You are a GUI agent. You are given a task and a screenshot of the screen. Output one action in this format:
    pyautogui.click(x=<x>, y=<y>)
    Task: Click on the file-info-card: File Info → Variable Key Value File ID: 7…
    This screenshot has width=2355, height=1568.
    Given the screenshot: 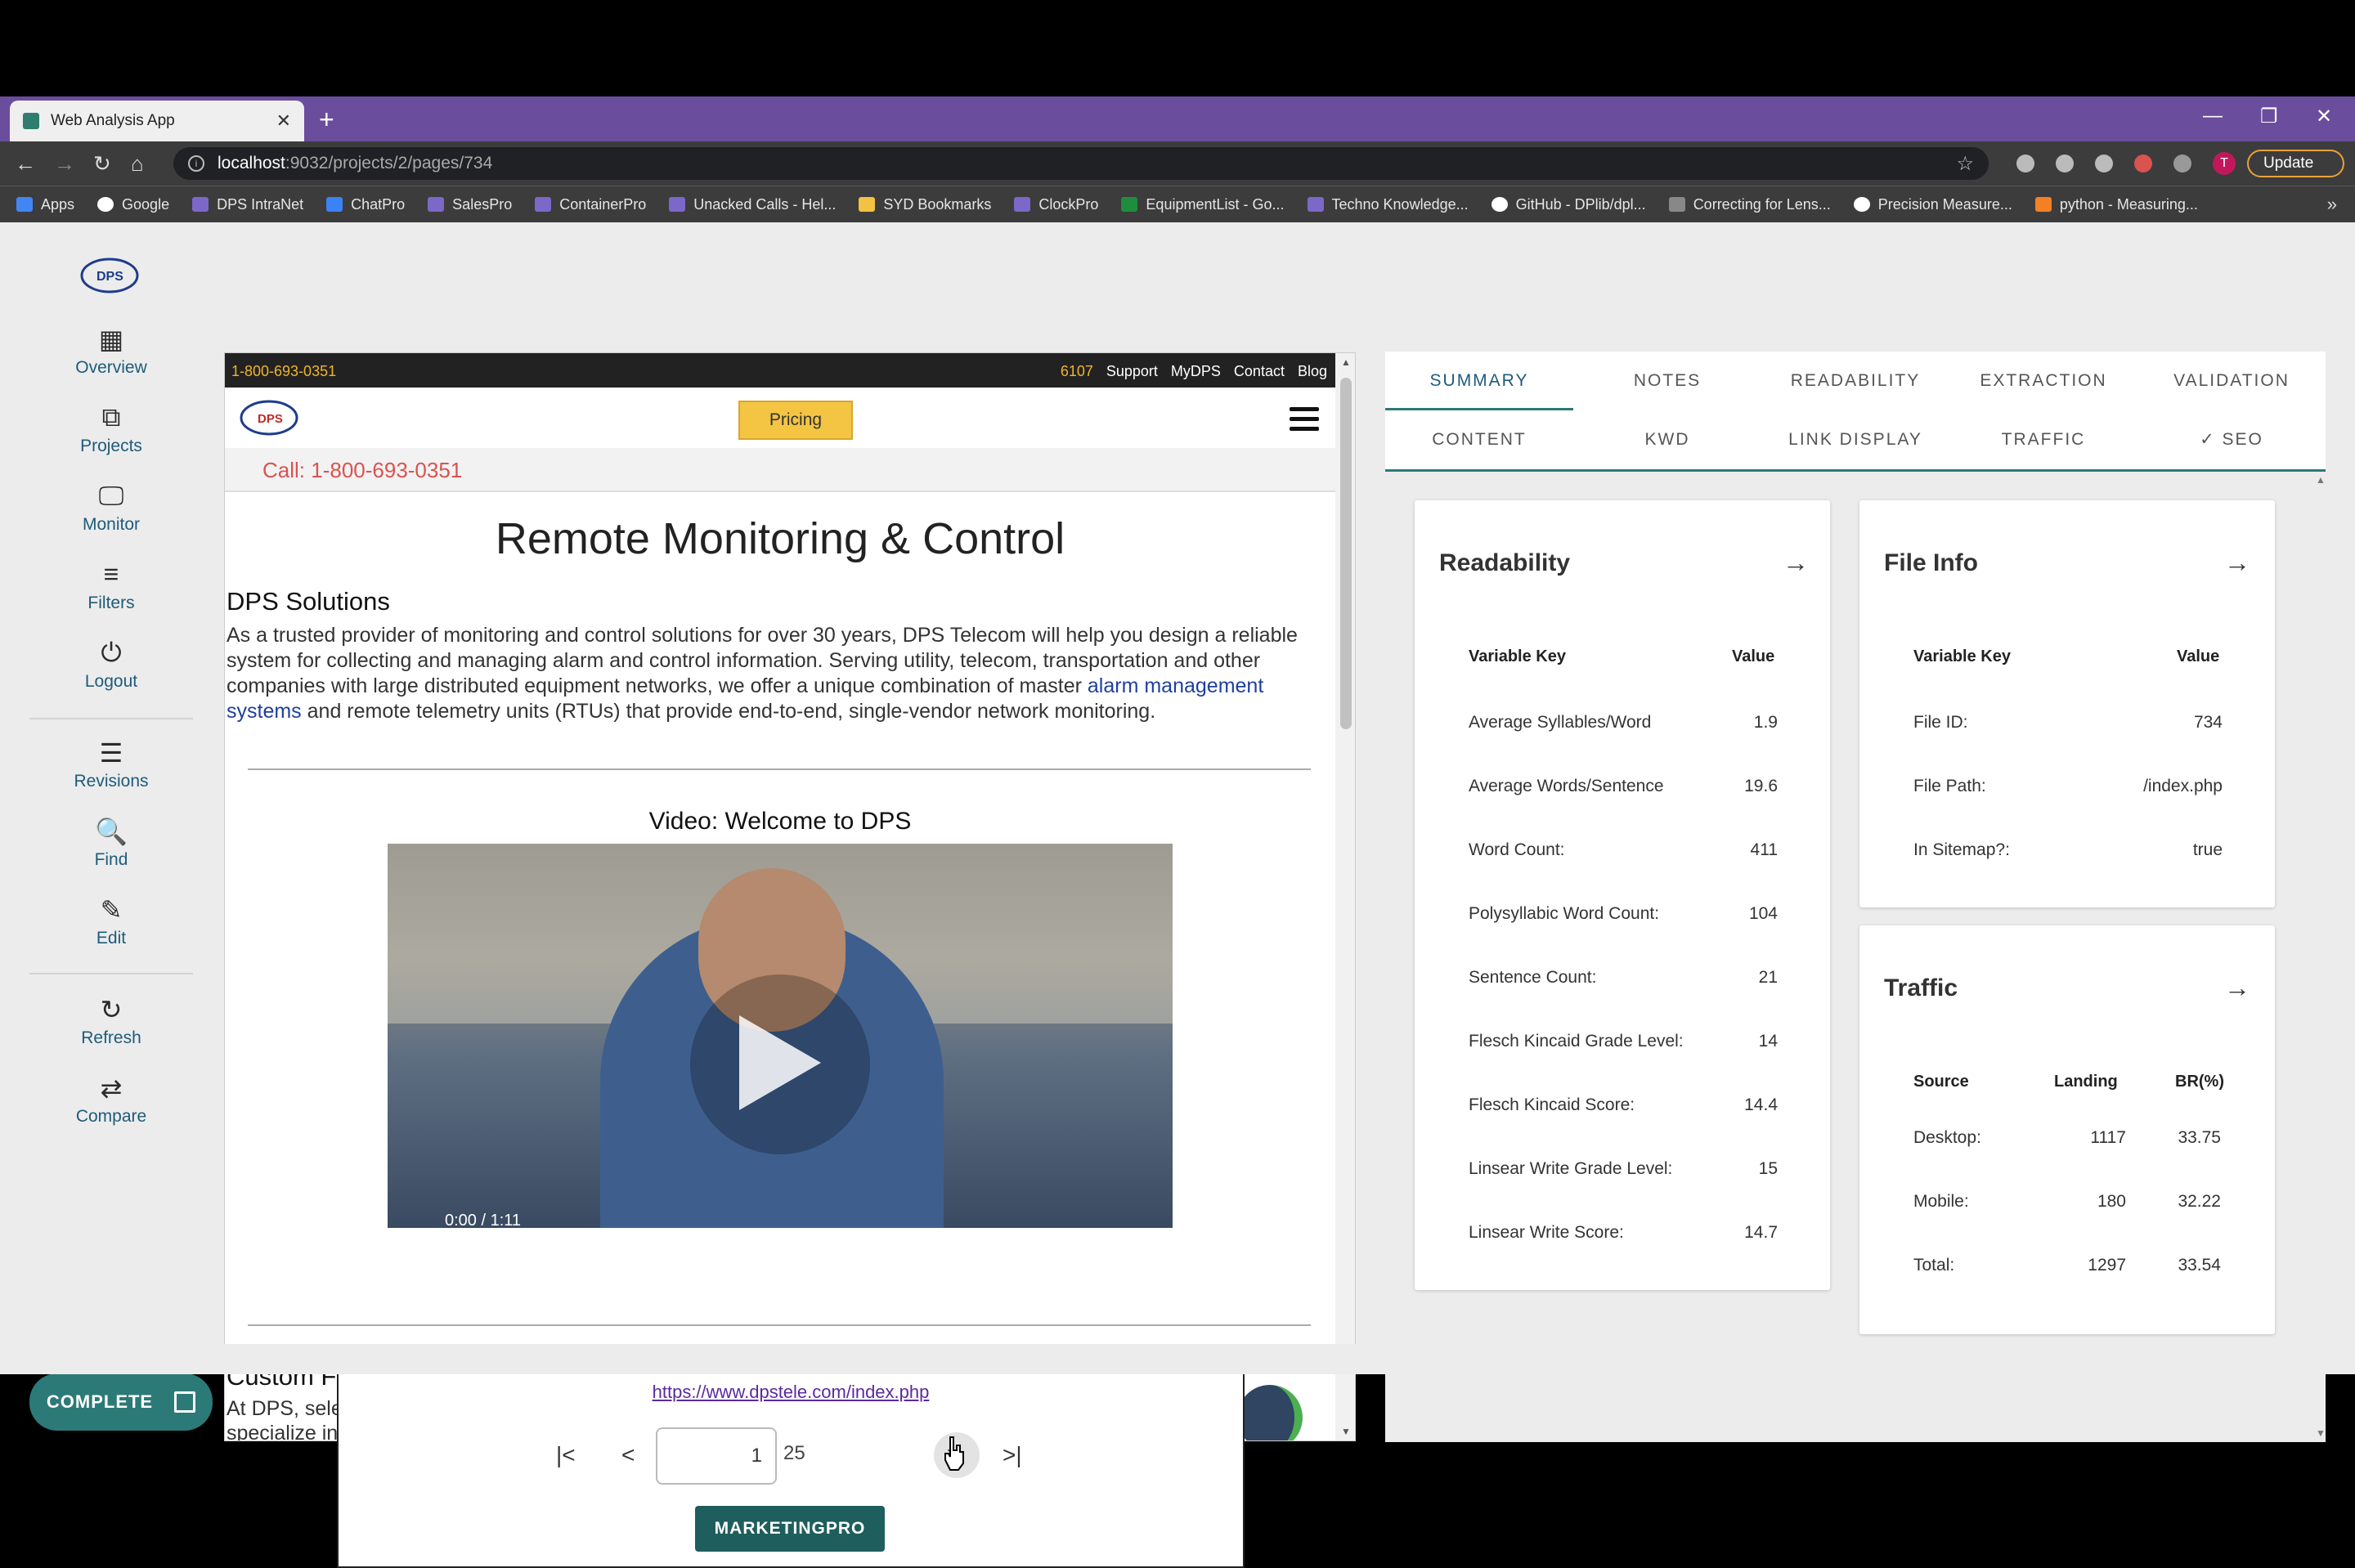 What is the action you would take?
    pyautogui.click(x=2067, y=704)
    